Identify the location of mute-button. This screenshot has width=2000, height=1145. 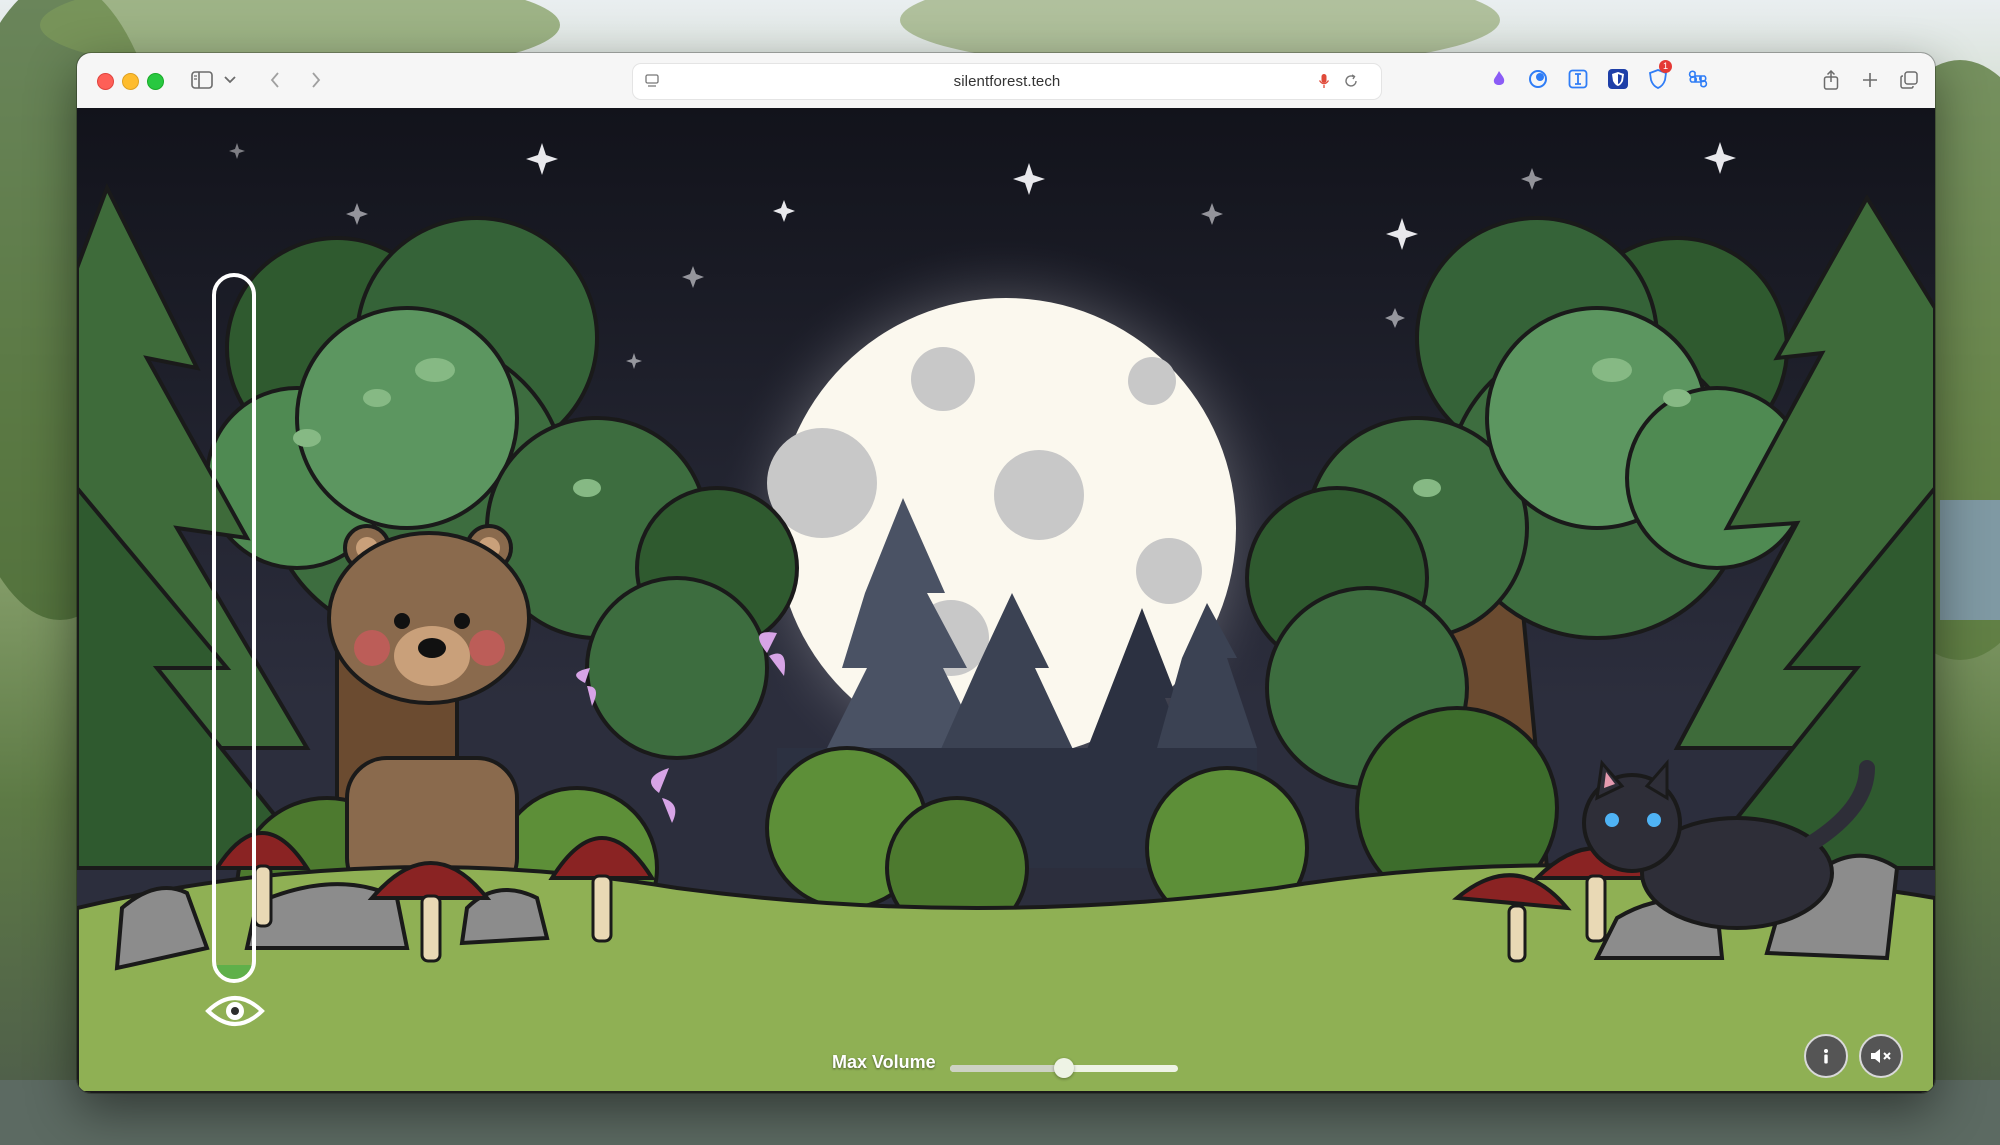
(1881, 1056).